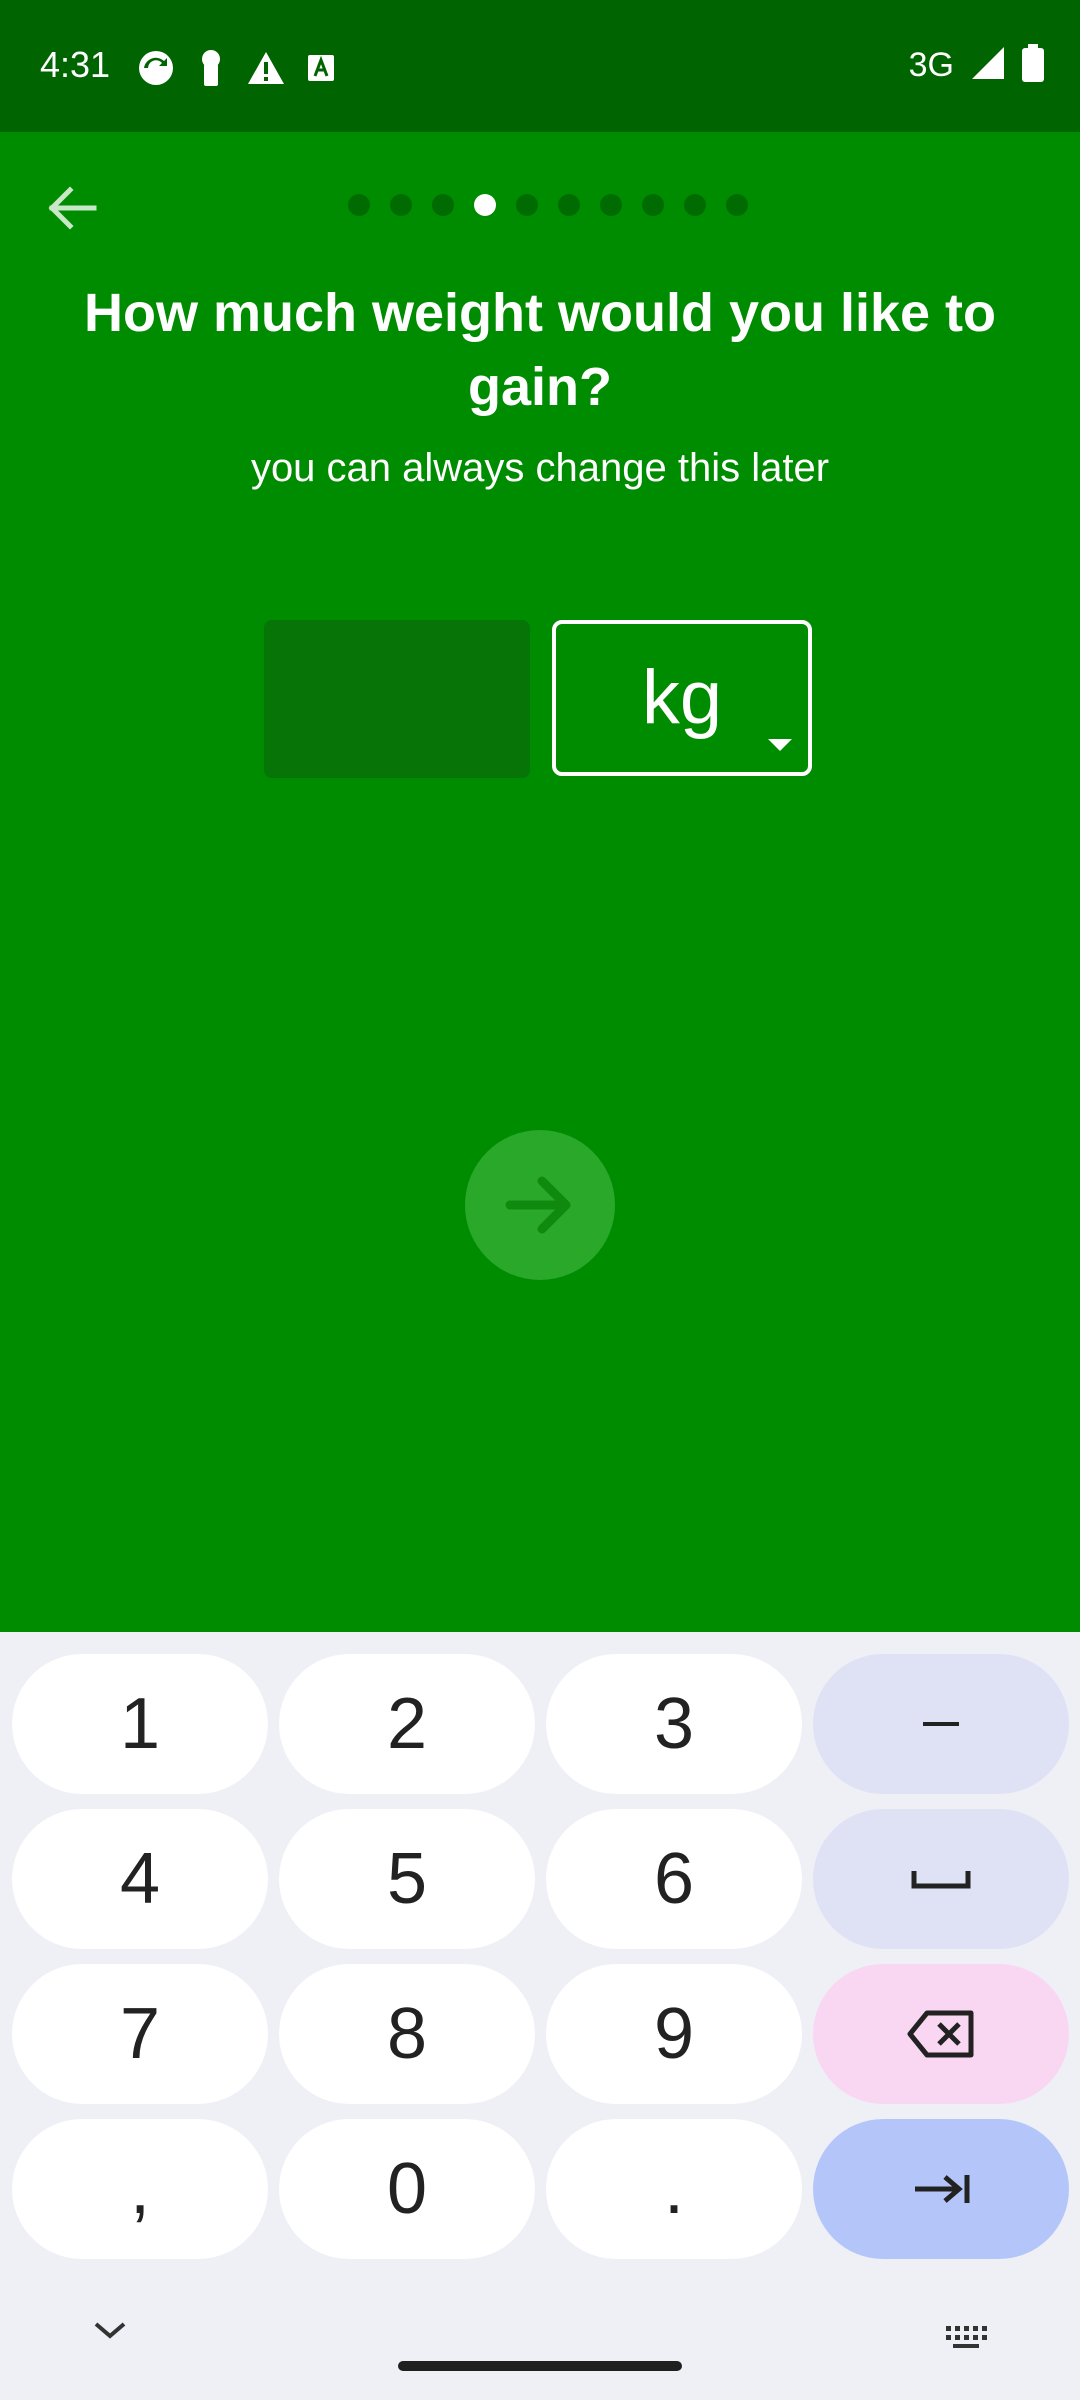  I want to click on tab-arrow-icon, so click(942, 2189).